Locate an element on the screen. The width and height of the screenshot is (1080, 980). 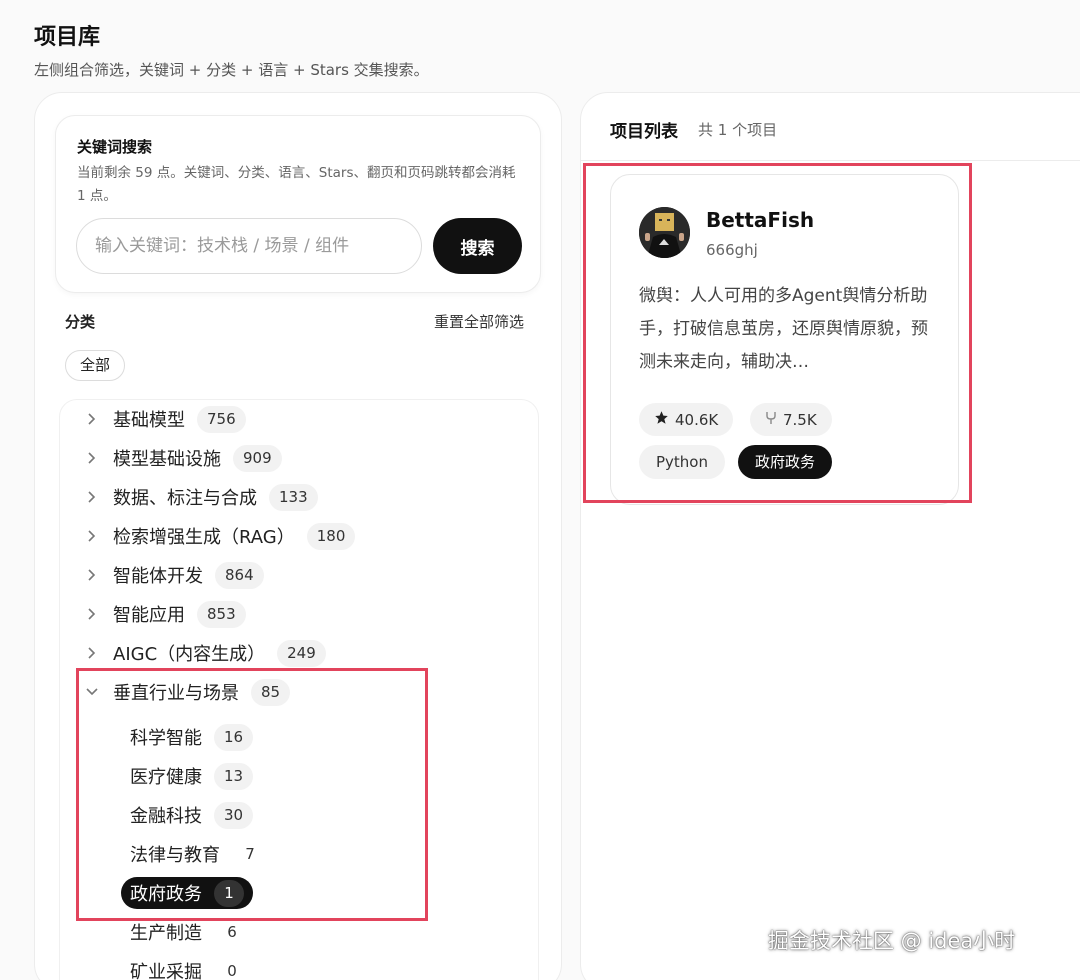
avatar is located at coordinates (664, 232).